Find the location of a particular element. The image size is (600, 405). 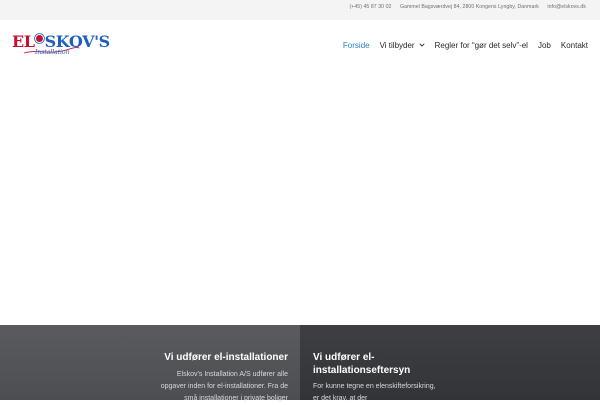

nav-label-regler: Regler for “gør det selv”-el is located at coordinates (481, 45).